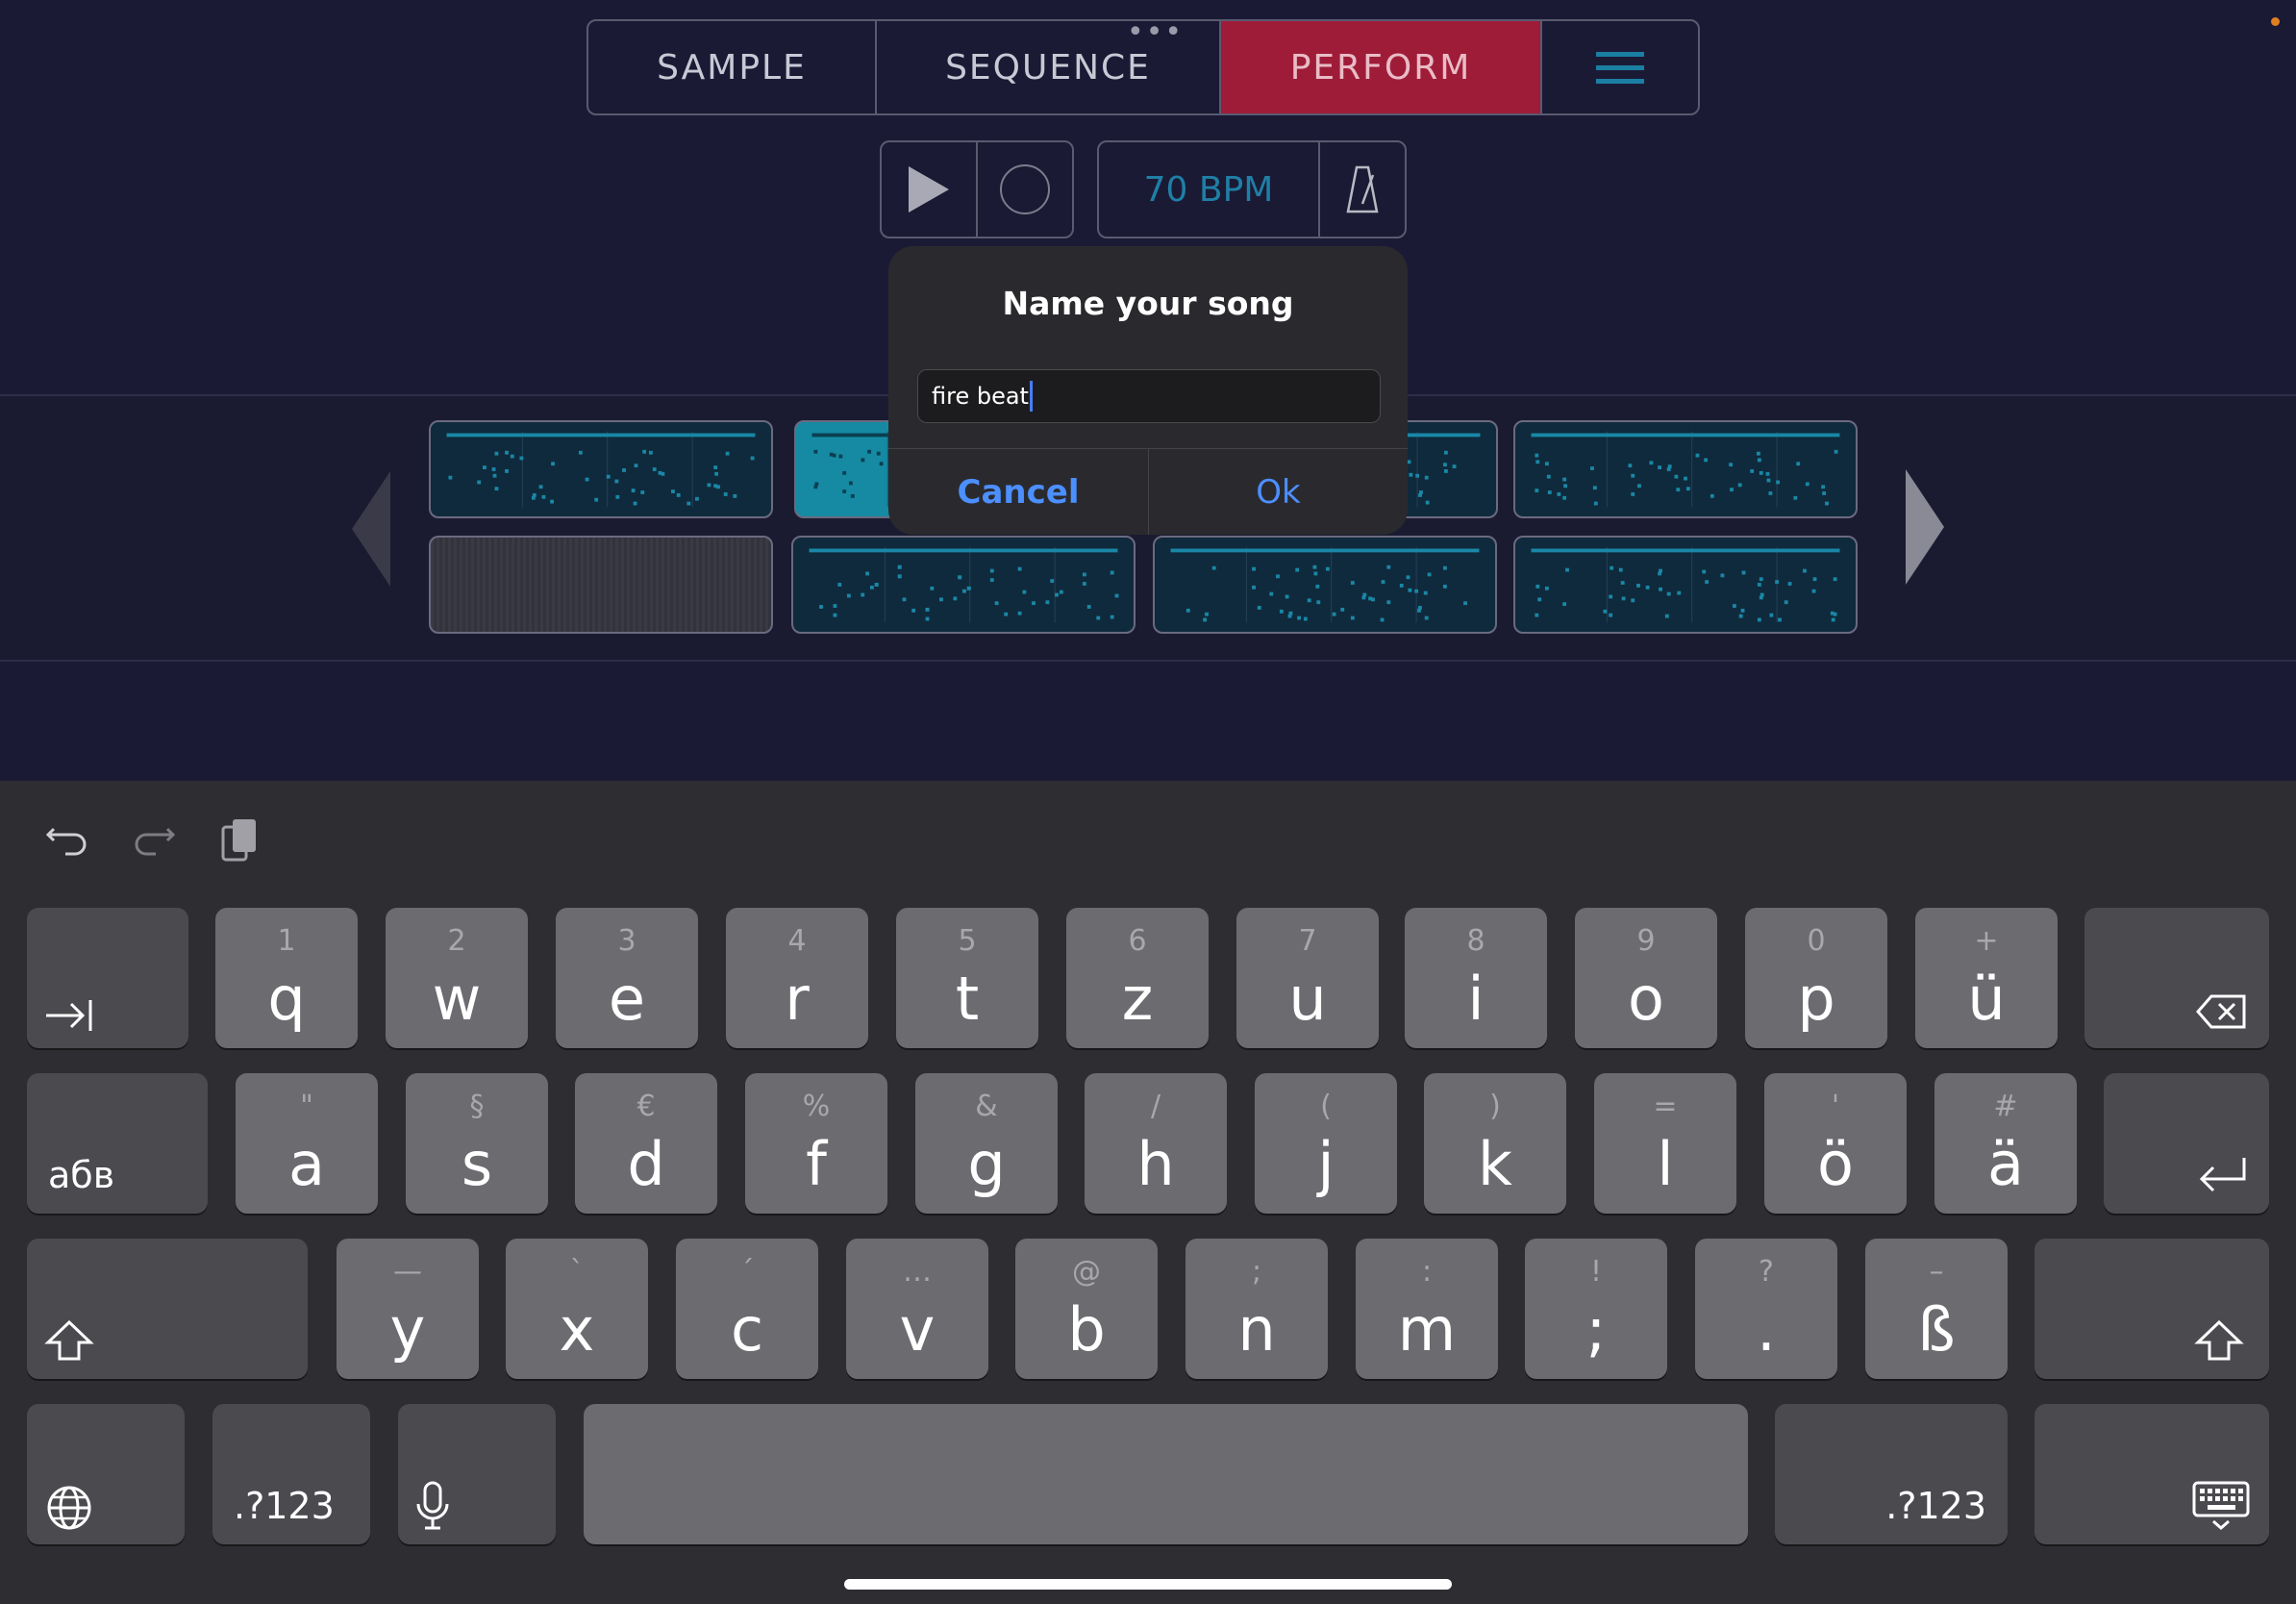 This screenshot has height=1604, width=2296. Describe the element at coordinates (167, 1309) in the screenshot. I see `shift-key-left` at that location.